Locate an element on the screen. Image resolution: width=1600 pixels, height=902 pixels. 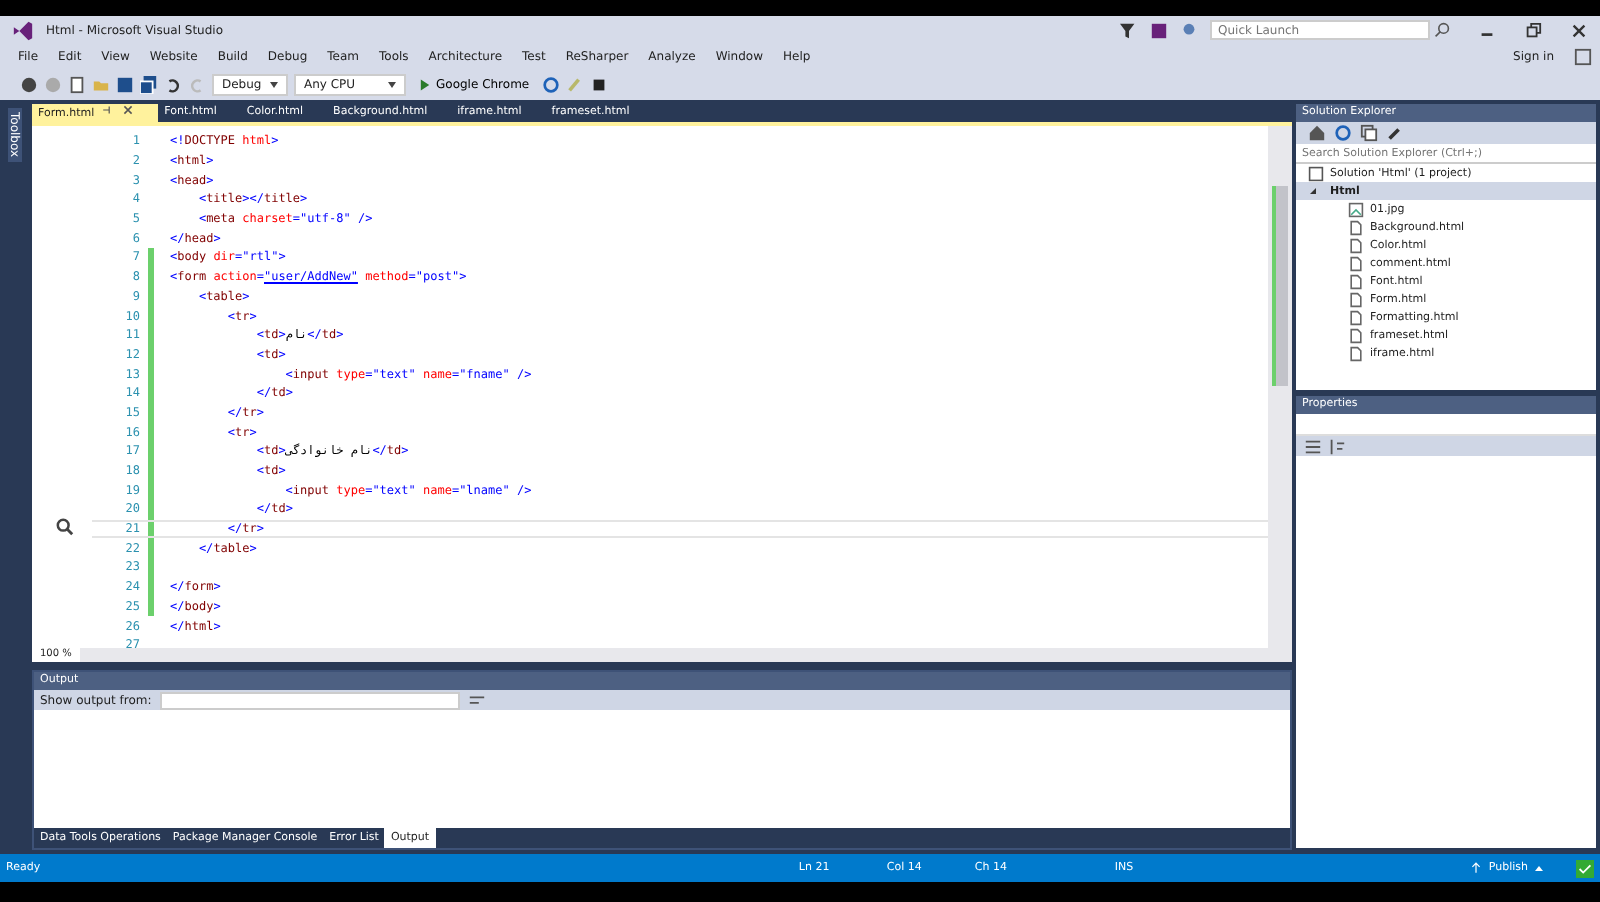
refresh-icon is located at coordinates (550, 84).